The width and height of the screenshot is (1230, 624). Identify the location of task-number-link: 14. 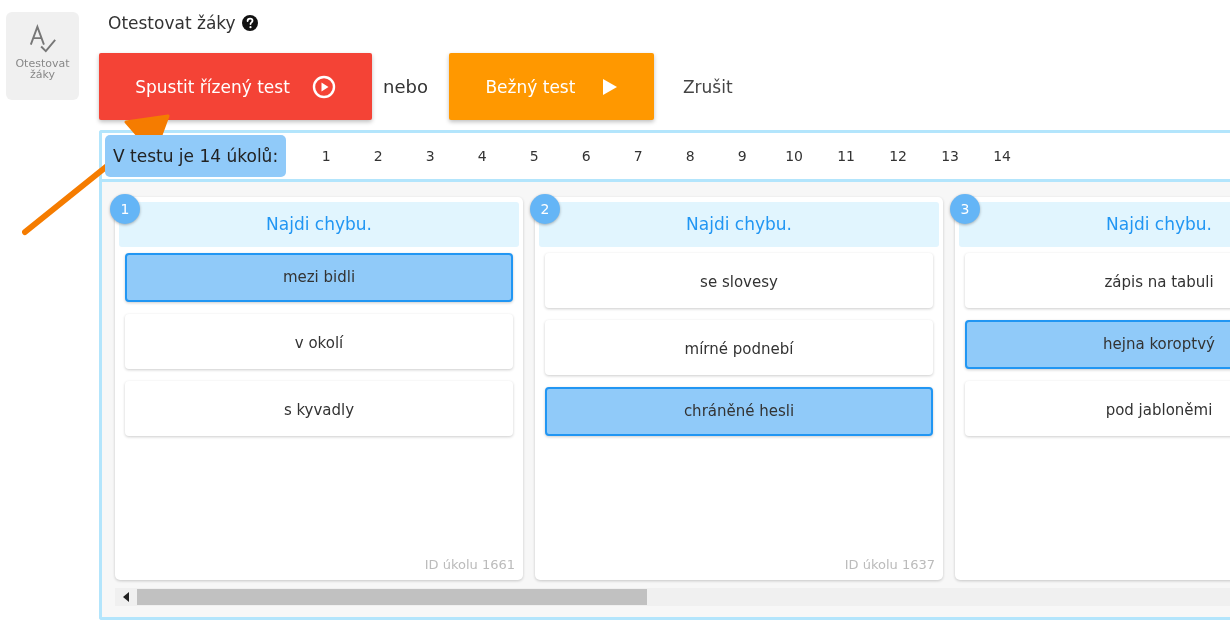
(1002, 156).